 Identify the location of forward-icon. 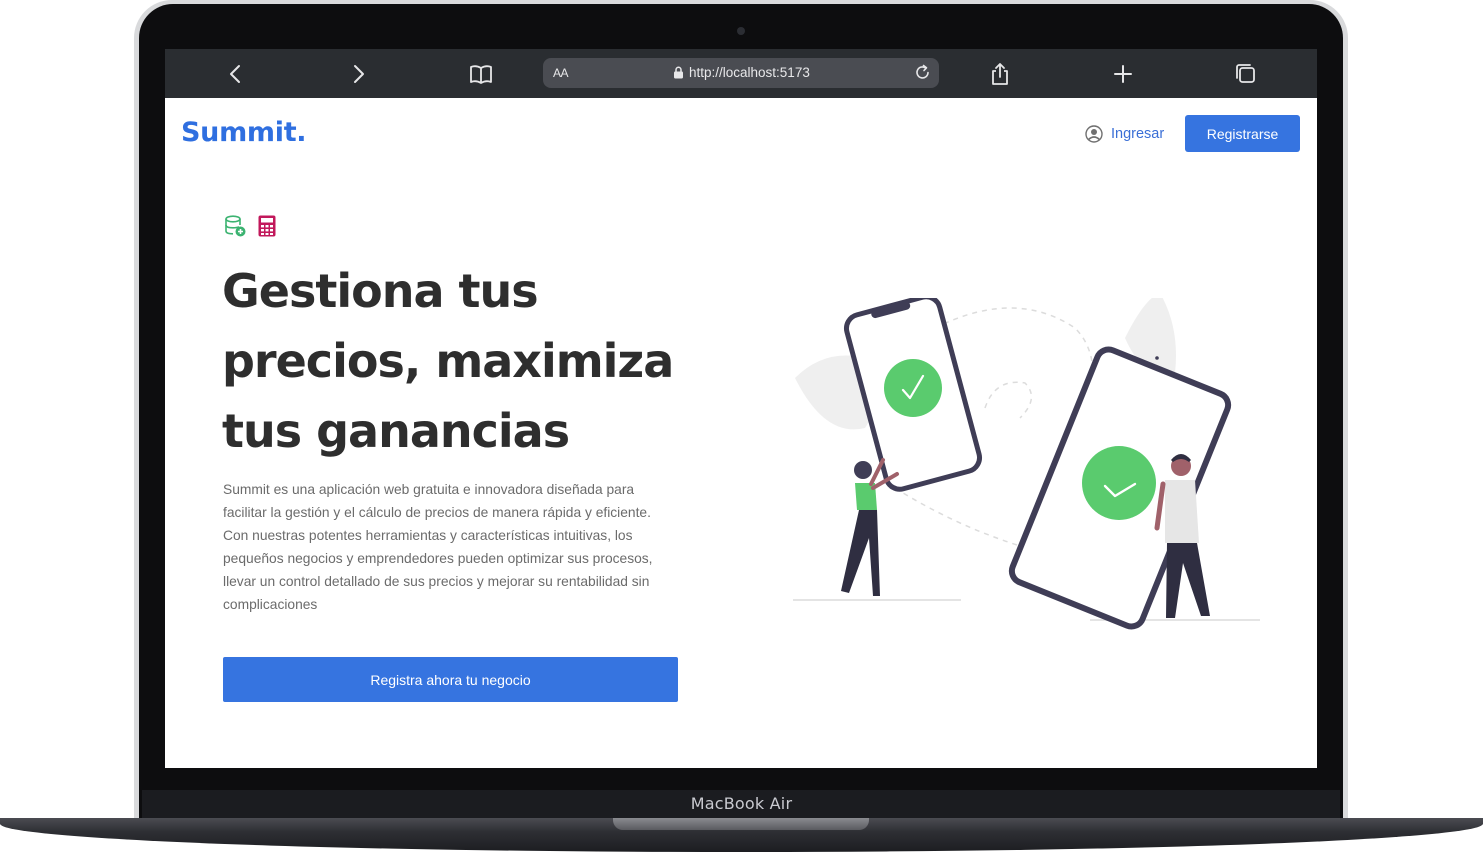
(358, 74).